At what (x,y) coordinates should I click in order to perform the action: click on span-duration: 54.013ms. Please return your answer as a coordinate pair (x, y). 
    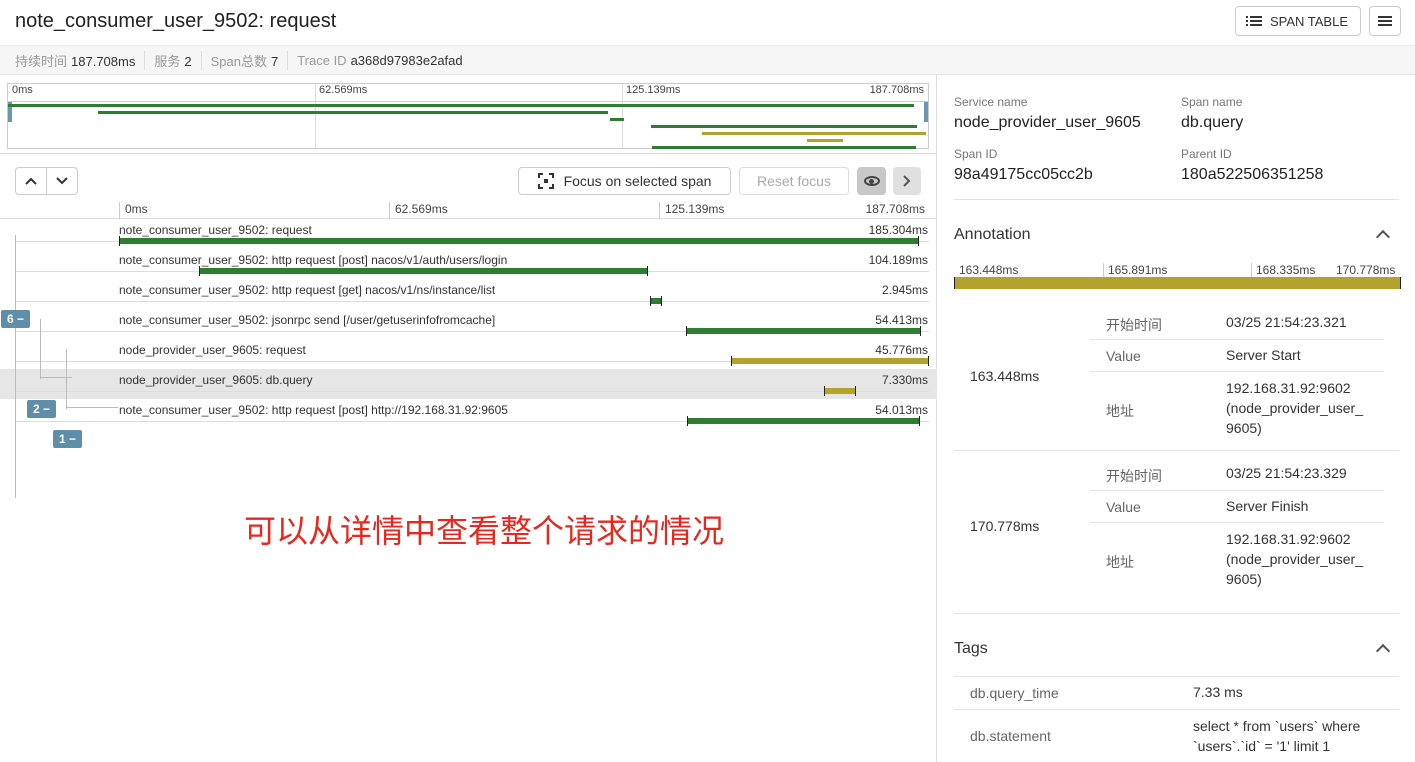
    Looking at the image, I should click on (901, 410).